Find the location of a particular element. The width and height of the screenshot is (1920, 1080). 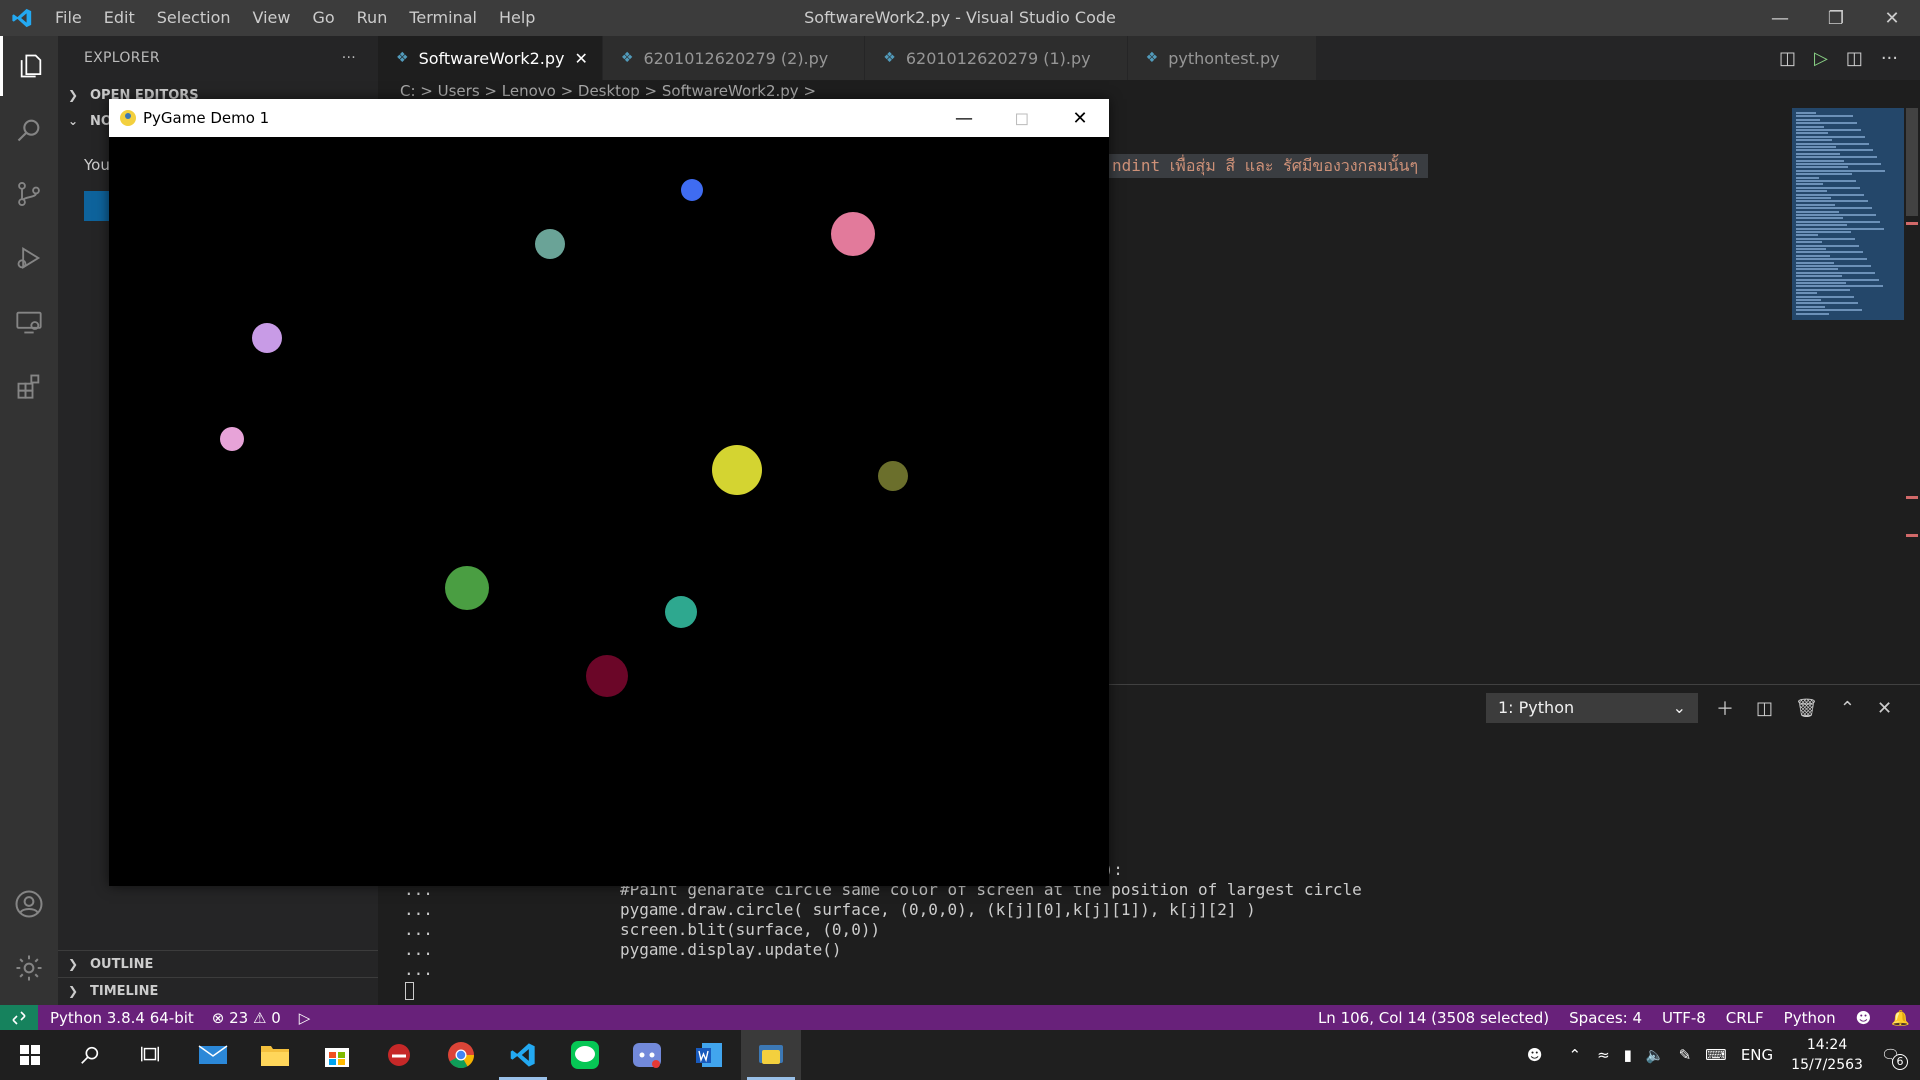

editor-tab: ❖ 6201012620279 (1).py is located at coordinates (996, 58).